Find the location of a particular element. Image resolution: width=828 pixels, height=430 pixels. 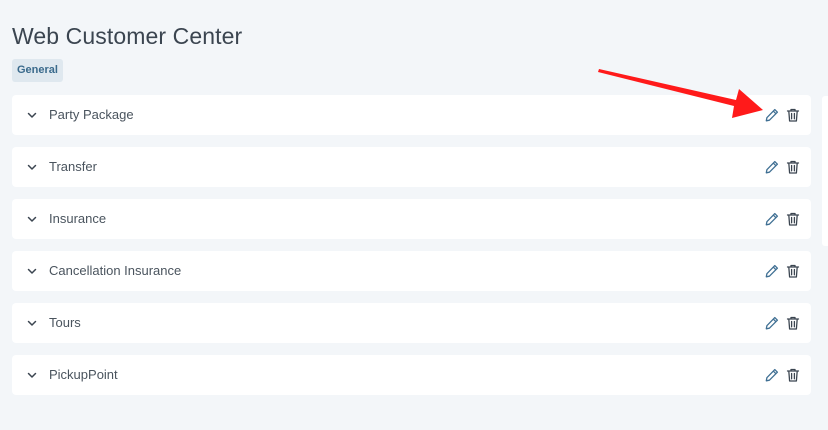

list-item-party-package: Party Package is located at coordinates (411, 115).